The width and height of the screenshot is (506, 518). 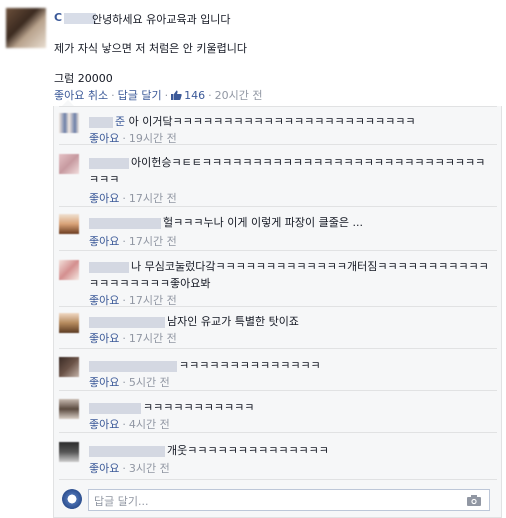 I want to click on post-actions: 좋아요 취소 · 답글 달기 · 146 · 20시간 전, so click(x=158, y=95).